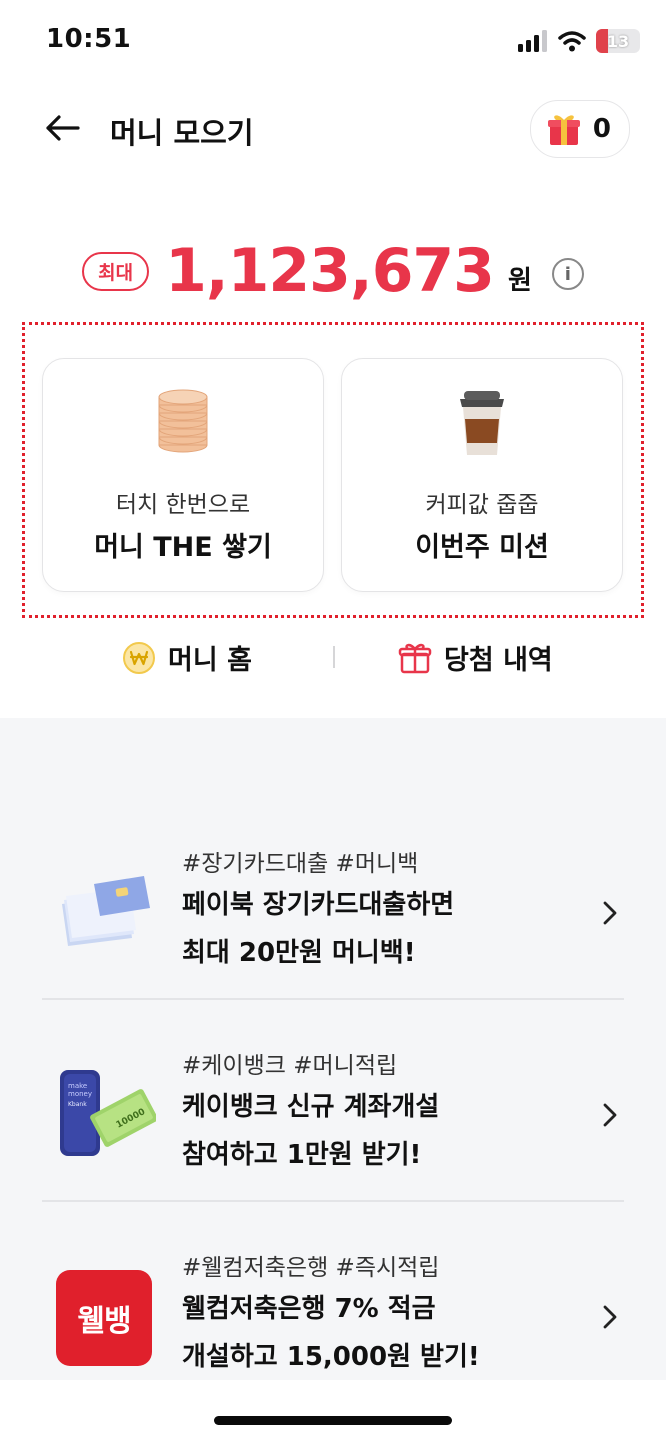 The image size is (666, 1440). I want to click on gift-count-button: 0, so click(579, 129).